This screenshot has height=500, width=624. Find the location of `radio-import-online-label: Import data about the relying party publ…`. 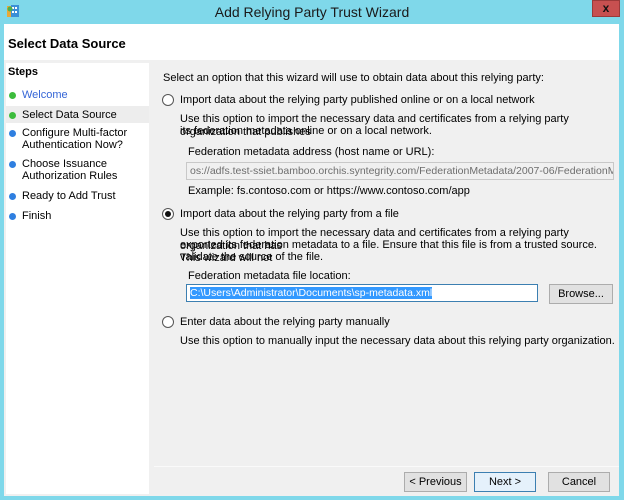

radio-import-online-label: Import data about the relying party publ… is located at coordinates (357, 100).